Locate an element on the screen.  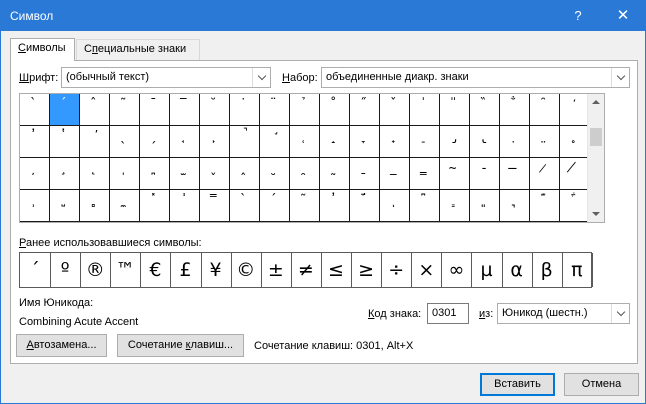
recent-symbol-cell: β is located at coordinates (547, 270).